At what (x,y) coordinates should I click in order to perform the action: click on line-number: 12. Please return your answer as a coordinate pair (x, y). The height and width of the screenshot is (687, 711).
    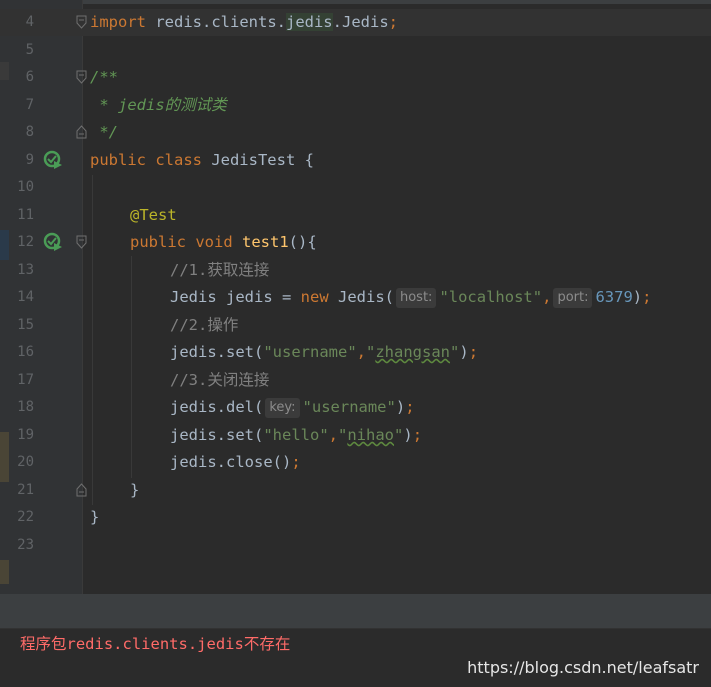
    Looking at the image, I should click on (25, 242).